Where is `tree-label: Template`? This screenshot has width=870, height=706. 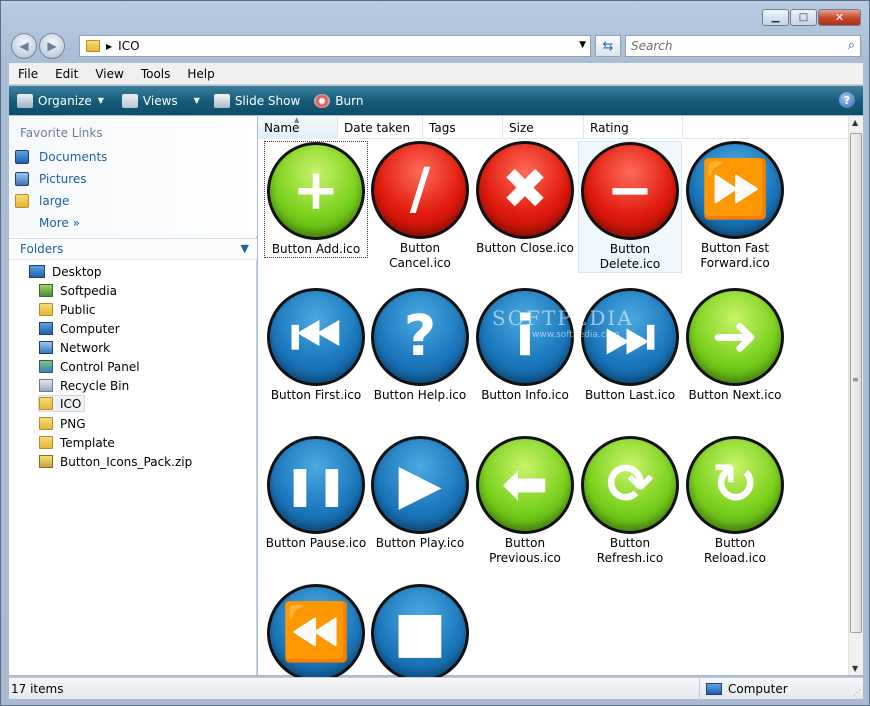
tree-label: Template is located at coordinates (87, 442).